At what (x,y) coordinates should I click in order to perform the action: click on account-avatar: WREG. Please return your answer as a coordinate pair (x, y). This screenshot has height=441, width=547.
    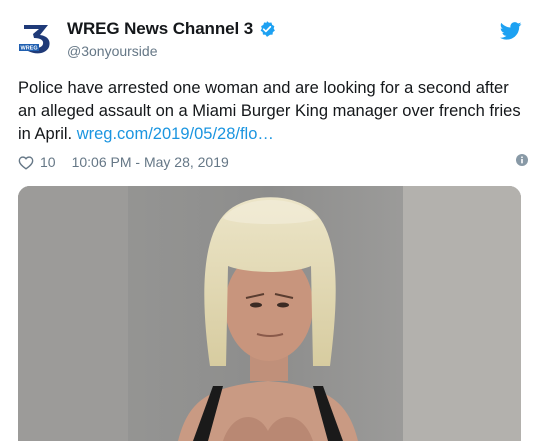
    Looking at the image, I should click on (37, 38).